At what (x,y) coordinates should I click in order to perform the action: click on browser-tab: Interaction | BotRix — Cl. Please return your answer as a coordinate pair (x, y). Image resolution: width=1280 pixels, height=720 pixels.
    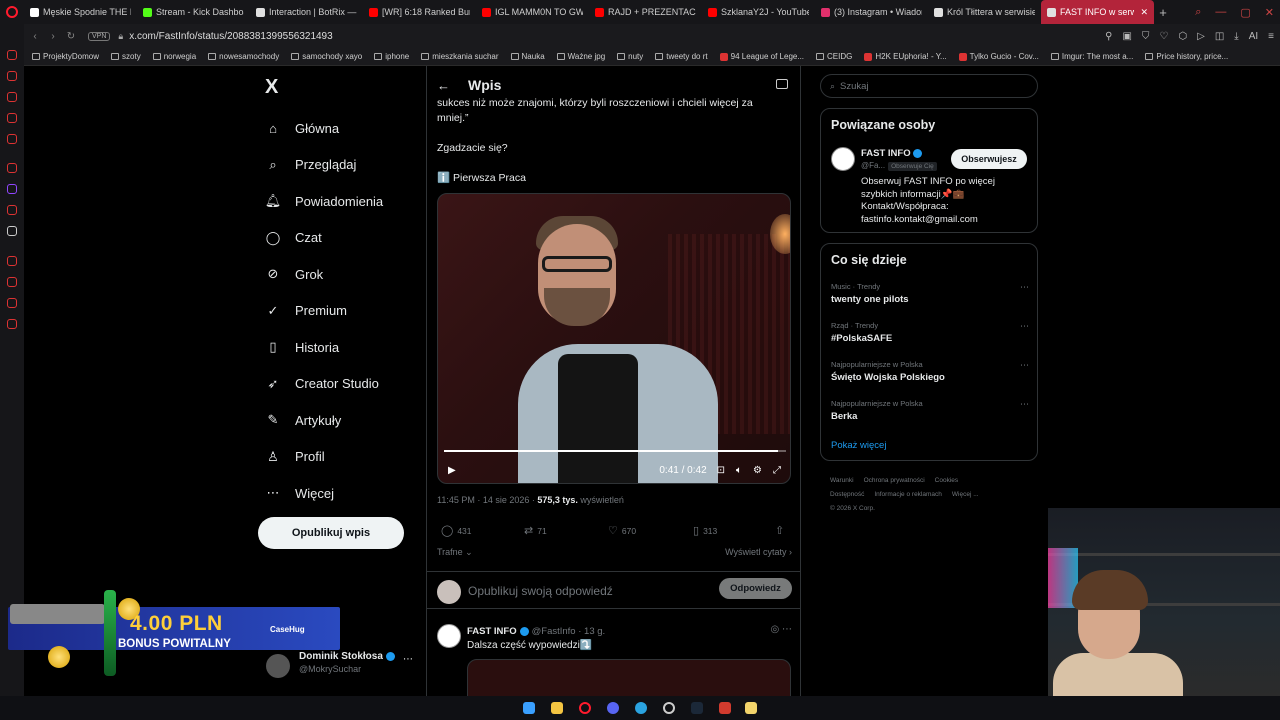
    Looking at the image, I should click on (306, 12).